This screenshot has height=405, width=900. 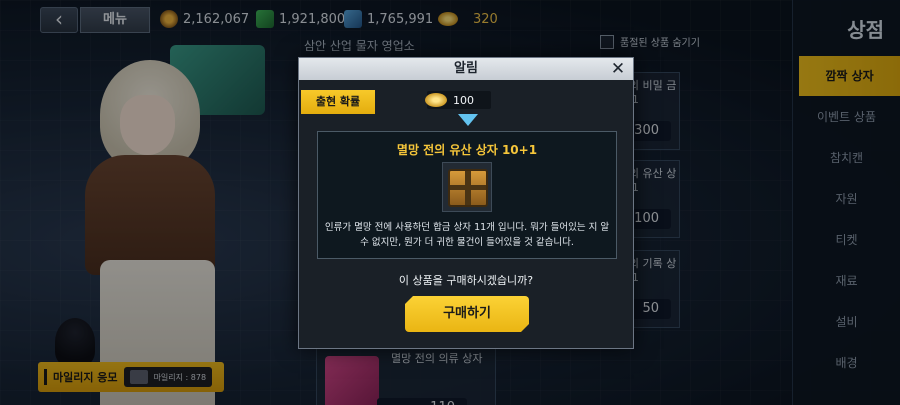 What do you see at coordinates (437, 100) in the screenshot?
I see `gold-coin-icon` at bounding box center [437, 100].